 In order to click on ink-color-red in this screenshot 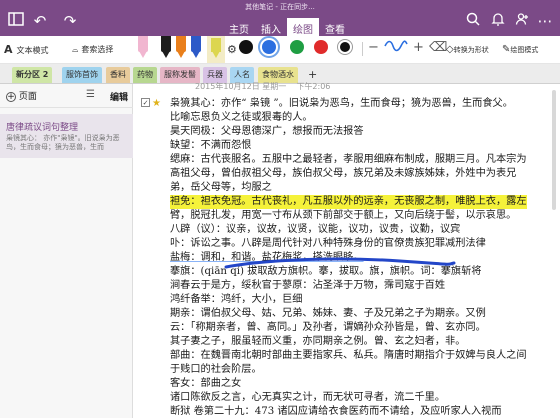, I will do `click(321, 47)`.